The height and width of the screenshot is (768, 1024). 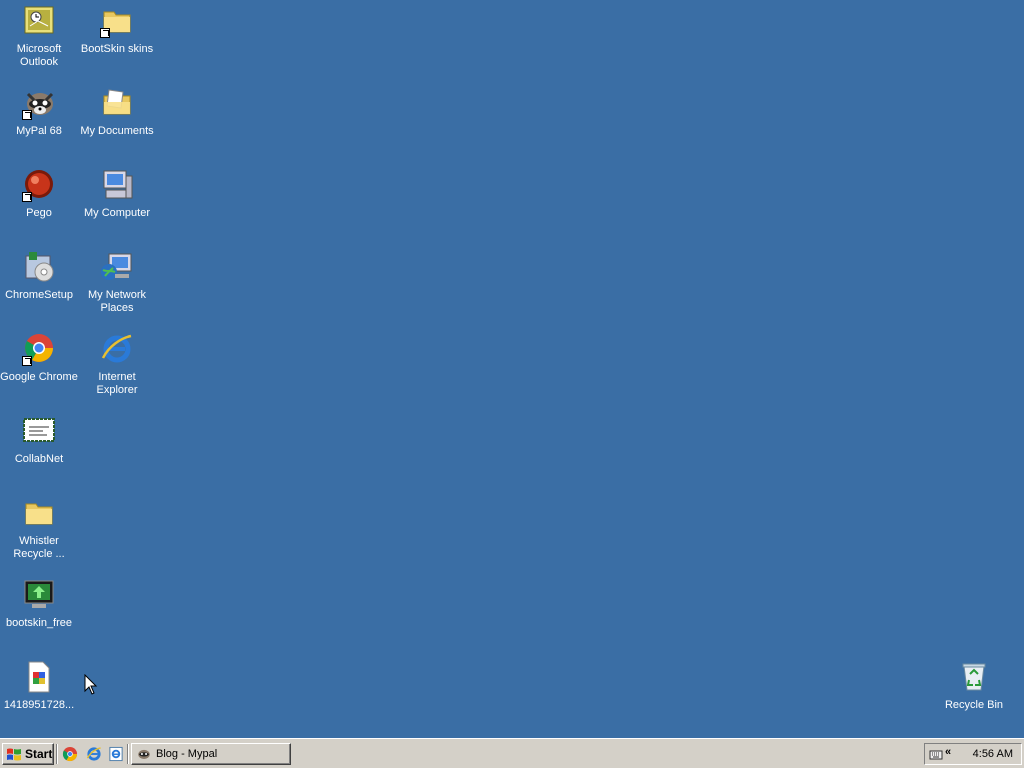 I want to click on system-tray: « 4:56 AM, so click(x=973, y=754).